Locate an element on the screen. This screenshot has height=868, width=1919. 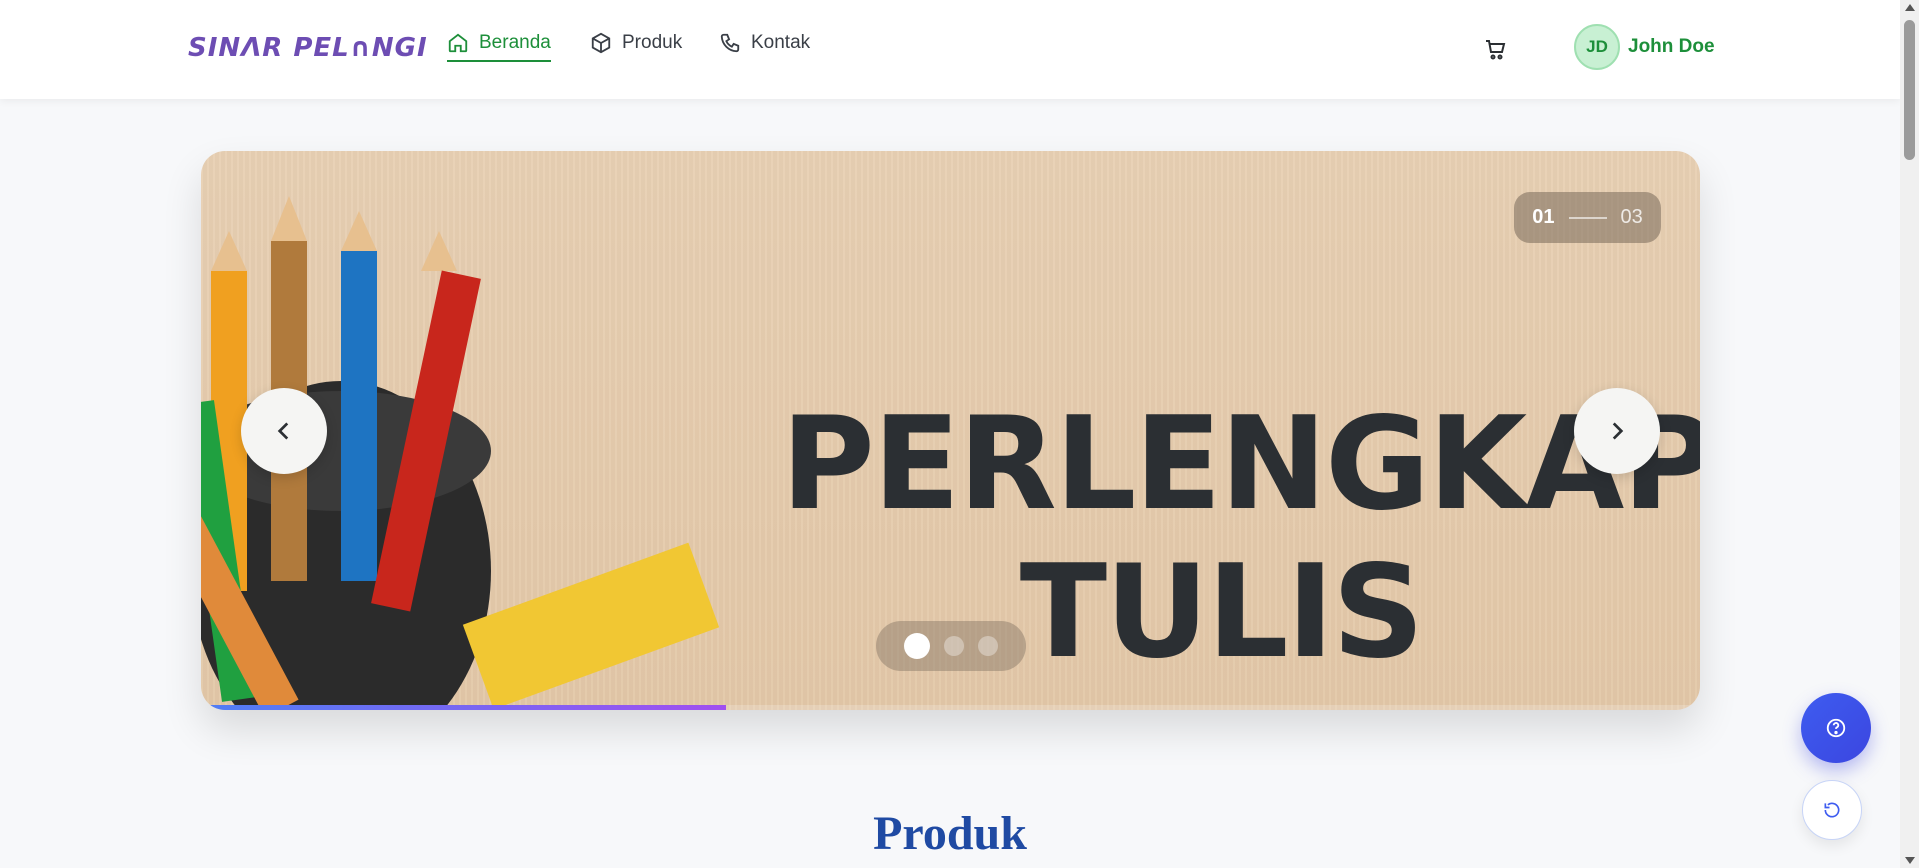
chevron-left-icon is located at coordinates (283, 431).